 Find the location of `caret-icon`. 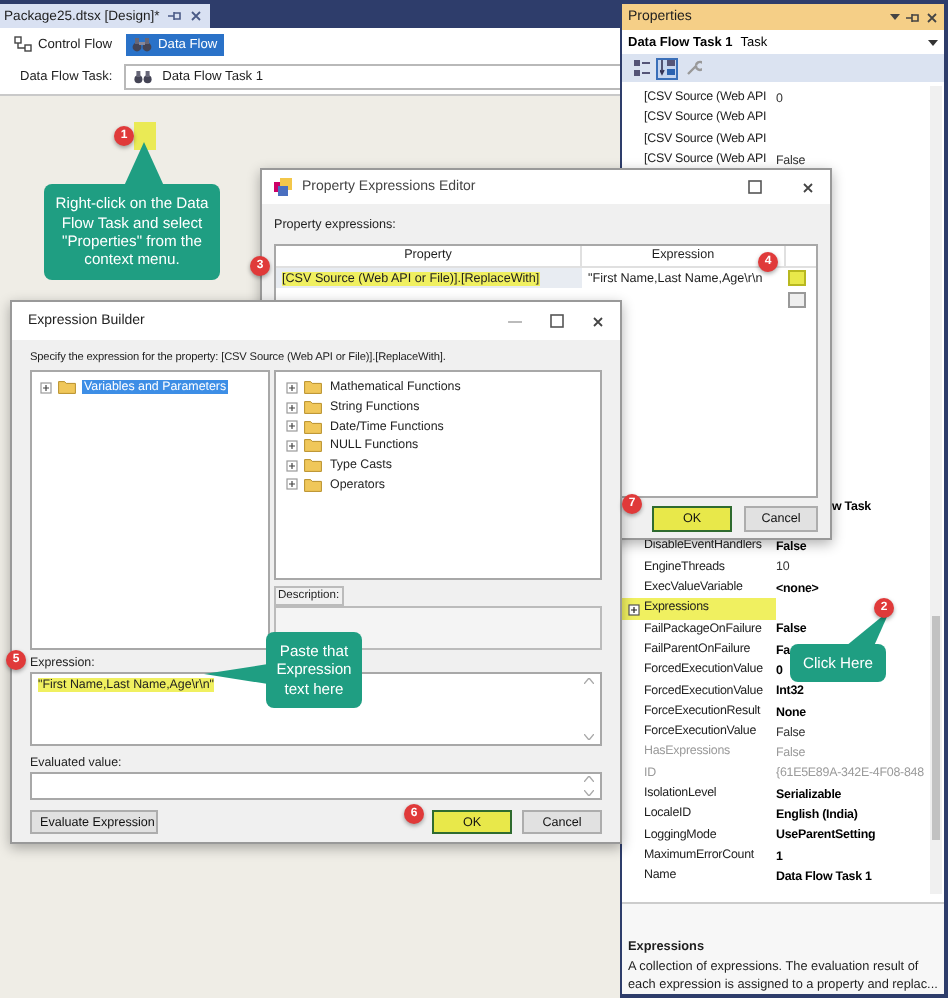

caret-icon is located at coordinates (933, 42).